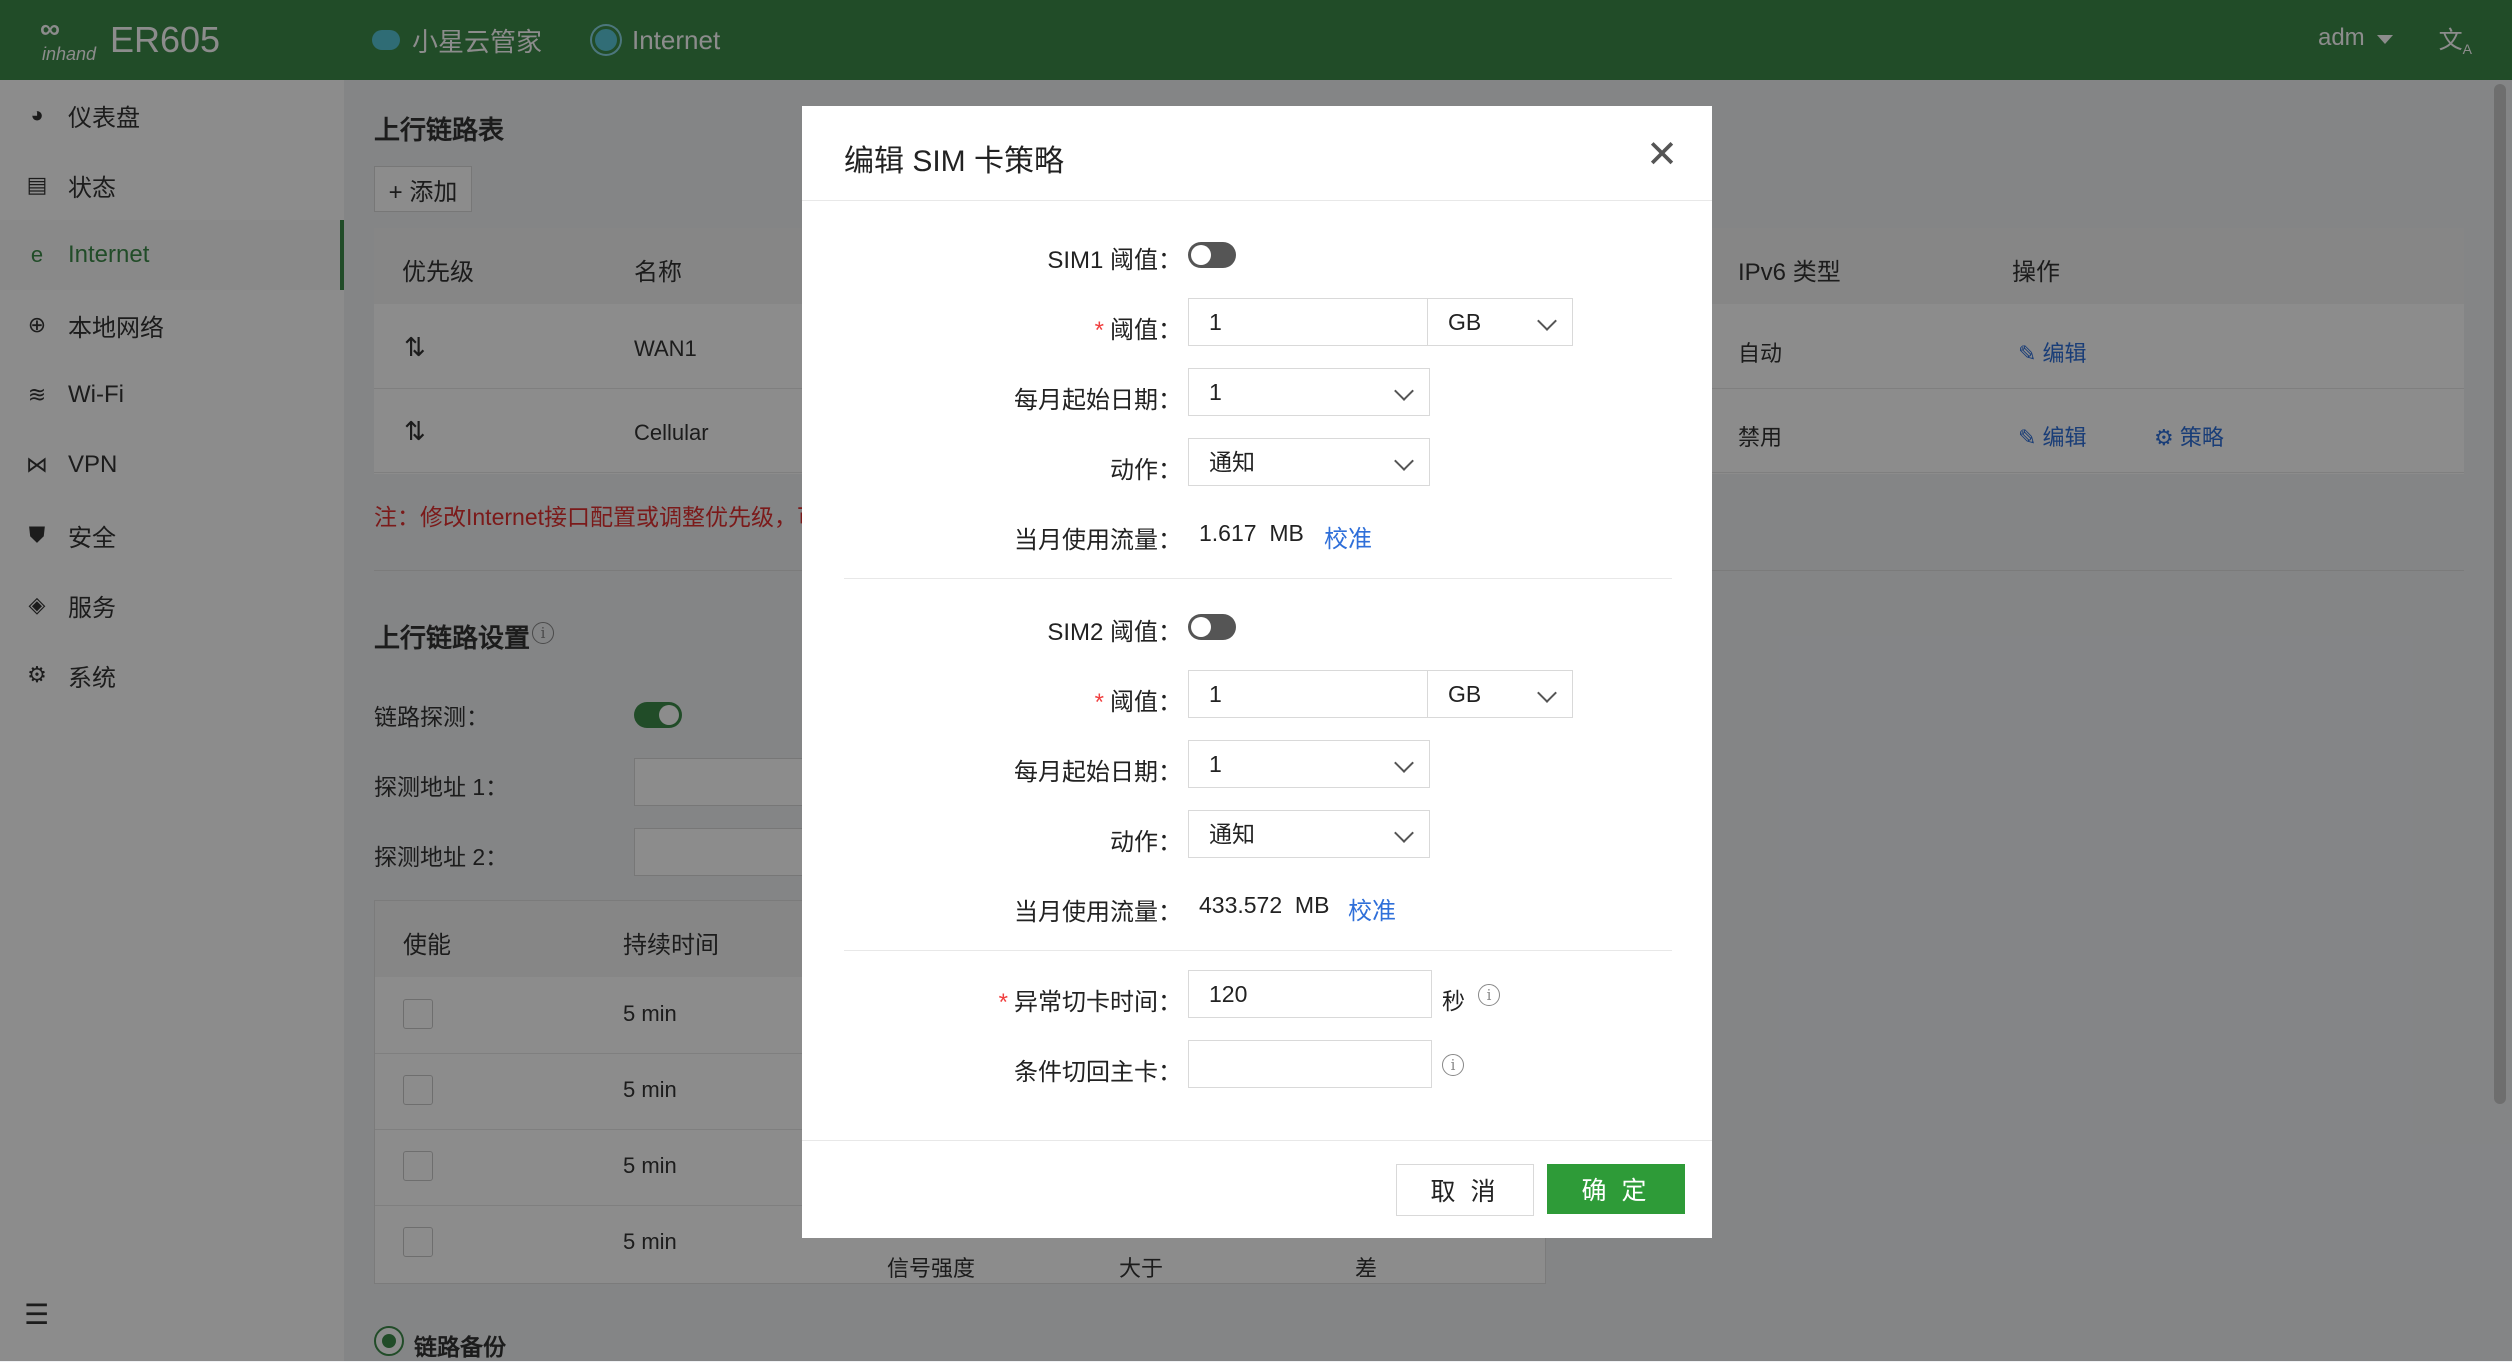 The image size is (2512, 1362). Describe the element at coordinates (1308, 694) in the screenshot. I see `sim2-threshold-input: 1` at that location.